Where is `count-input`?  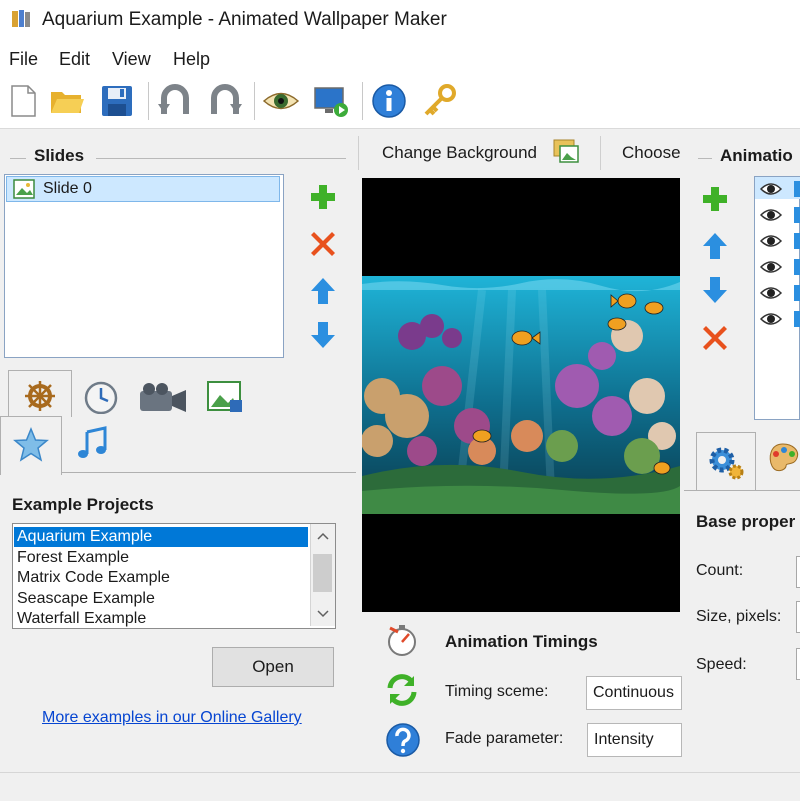
count-input is located at coordinates (798, 572).